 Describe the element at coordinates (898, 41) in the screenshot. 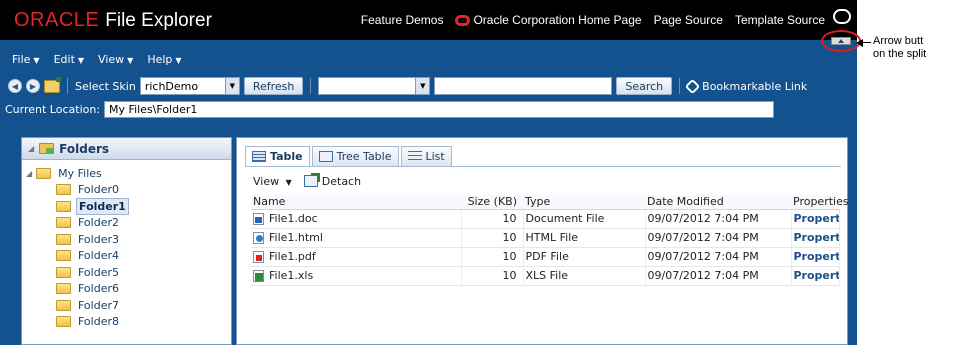

I see `annotation-line-1: Arrow butt` at that location.